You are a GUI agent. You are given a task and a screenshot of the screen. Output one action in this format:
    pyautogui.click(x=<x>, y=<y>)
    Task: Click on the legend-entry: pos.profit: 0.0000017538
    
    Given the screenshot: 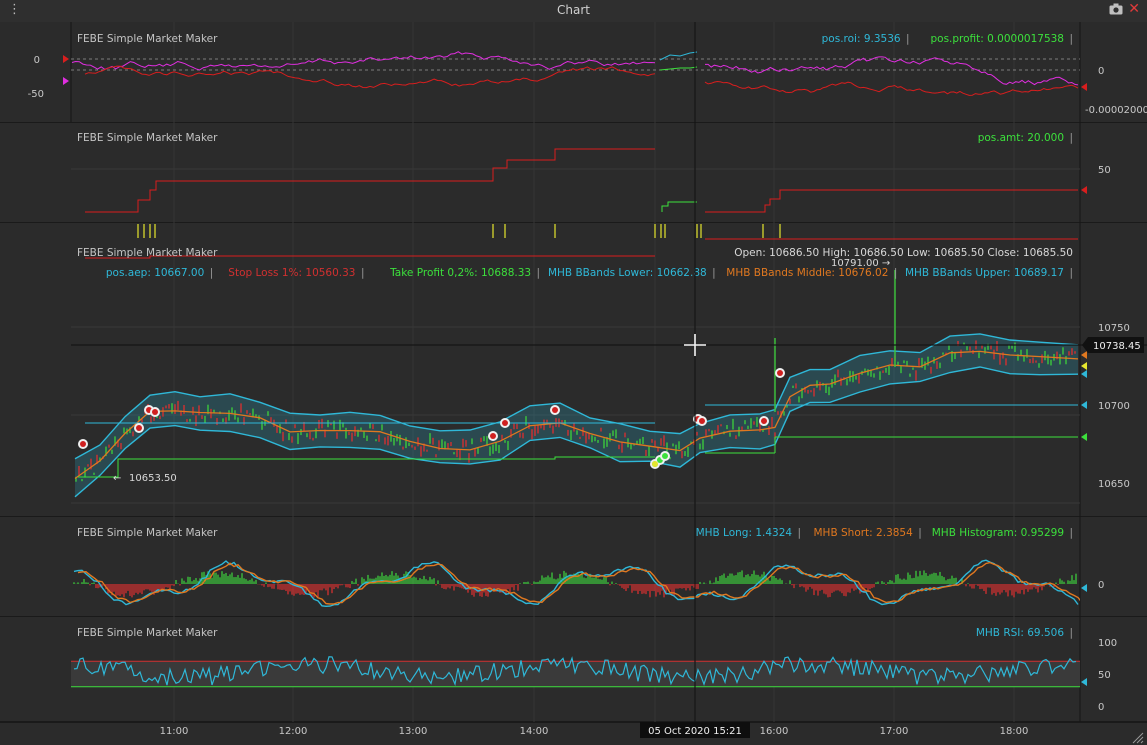 What is the action you would take?
    pyautogui.click(x=997, y=39)
    